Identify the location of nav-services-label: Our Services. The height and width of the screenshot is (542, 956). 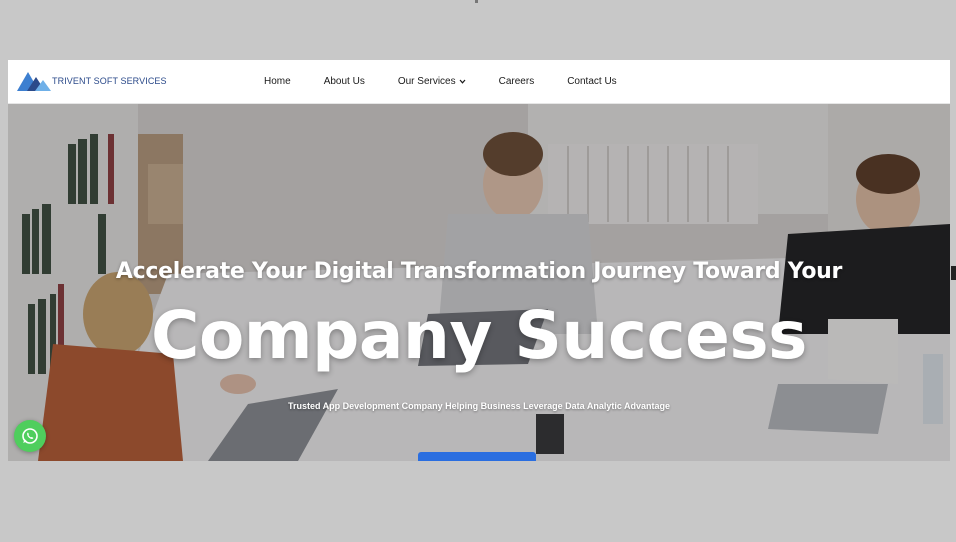
(426, 81).